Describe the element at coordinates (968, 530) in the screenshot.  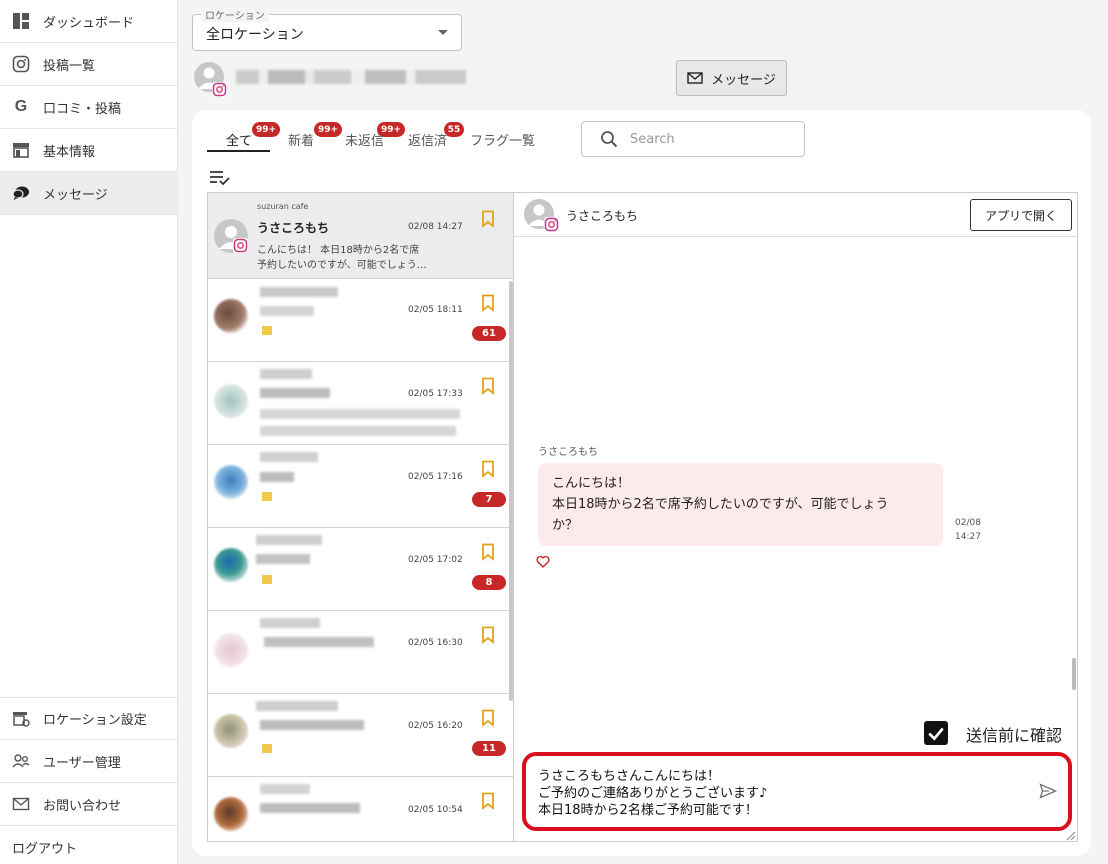
I see `message-timestamp: 02/08 14:27` at that location.